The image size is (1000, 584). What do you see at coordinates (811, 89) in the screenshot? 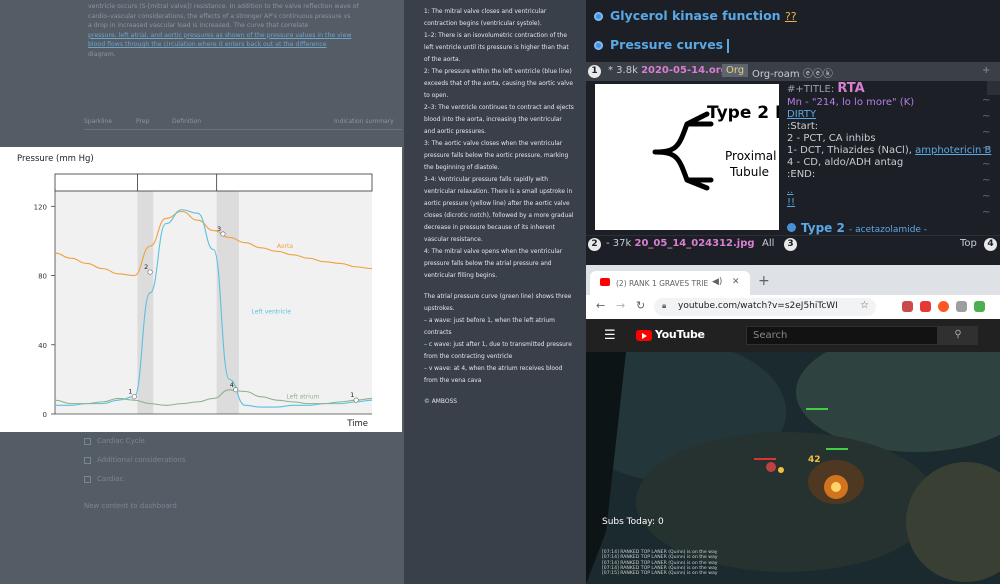
I see `org-keyword: #+TITLE:` at bounding box center [811, 89].